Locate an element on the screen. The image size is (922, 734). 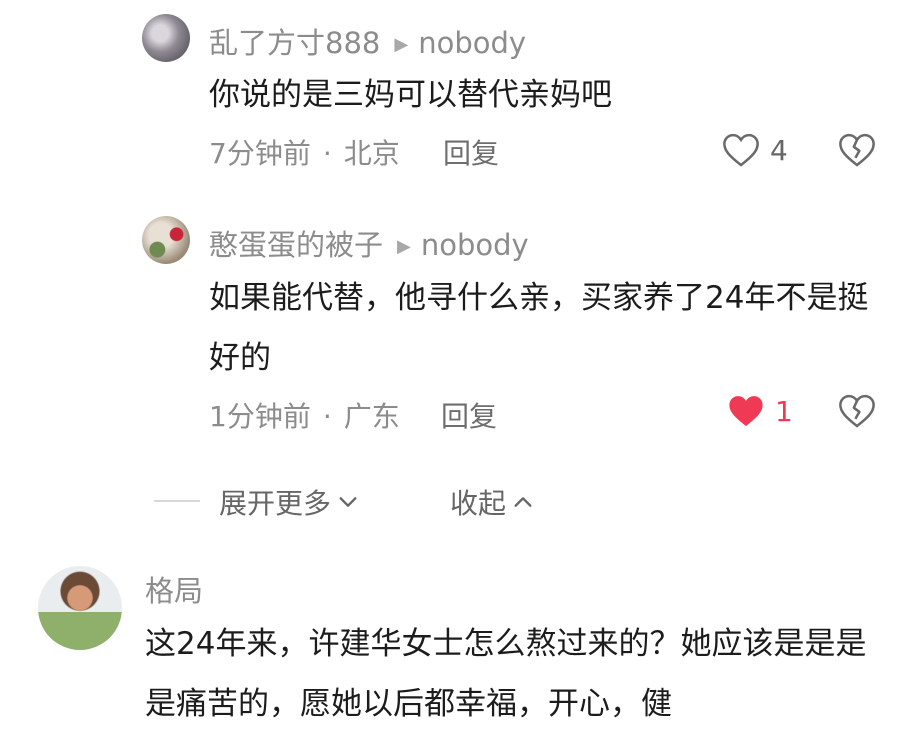
reply-author-line: 憨蛋蛋的被子 ▶ nobody is located at coordinates (369, 243).